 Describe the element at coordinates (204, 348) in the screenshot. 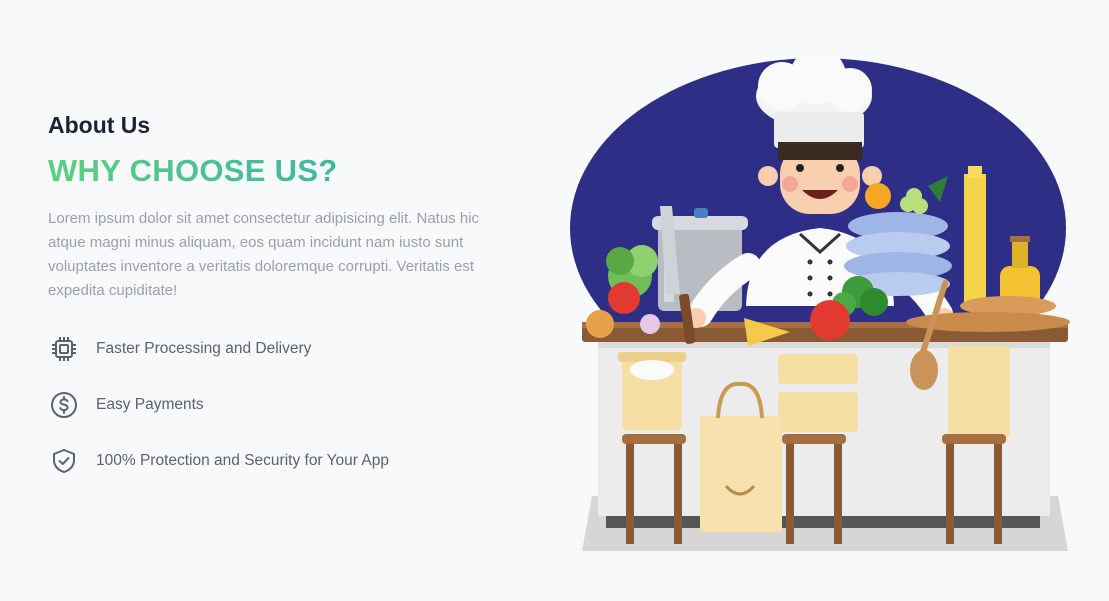

I see `feature-label: Faster Processing and Delivery` at that location.